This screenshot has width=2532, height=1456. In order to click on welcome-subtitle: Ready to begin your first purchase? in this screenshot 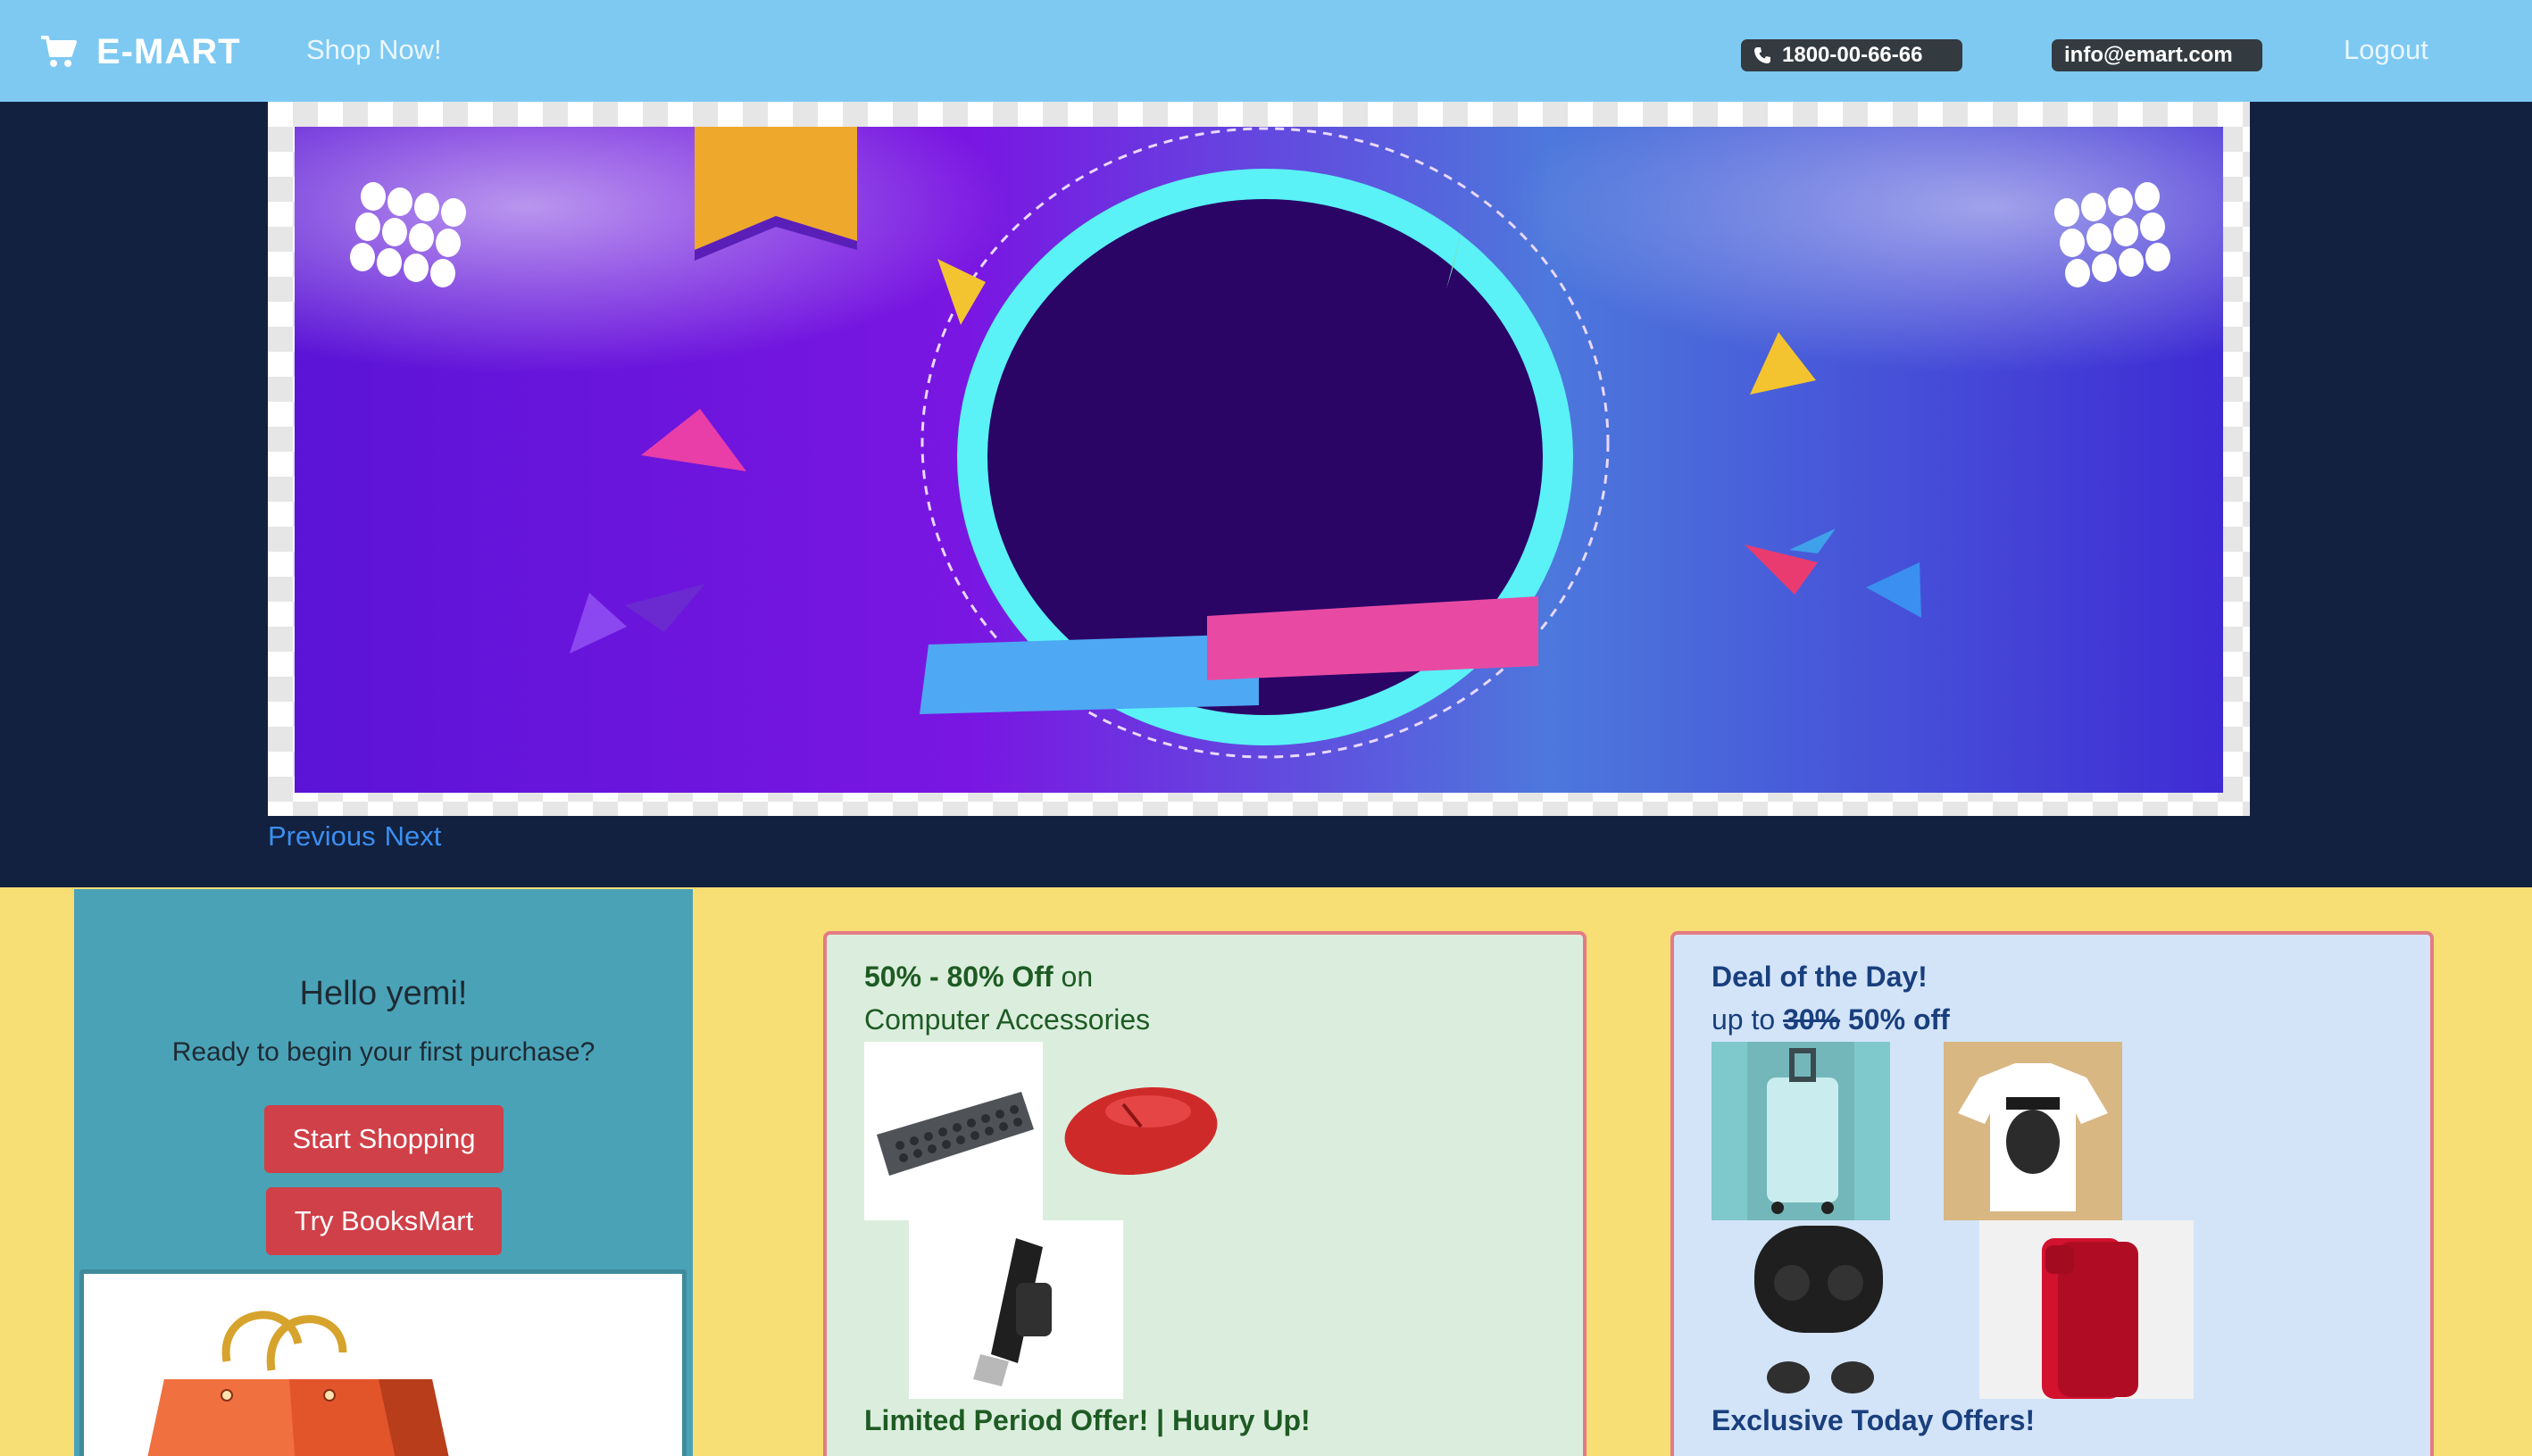, I will do `click(383, 1052)`.